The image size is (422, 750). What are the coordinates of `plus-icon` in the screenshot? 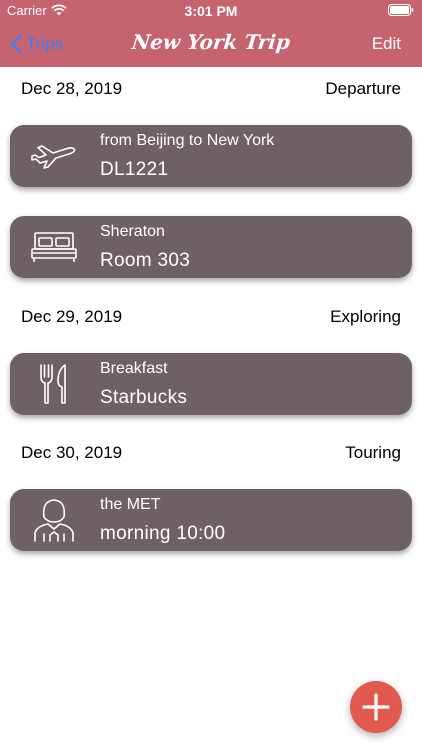 It's located at (376, 707).